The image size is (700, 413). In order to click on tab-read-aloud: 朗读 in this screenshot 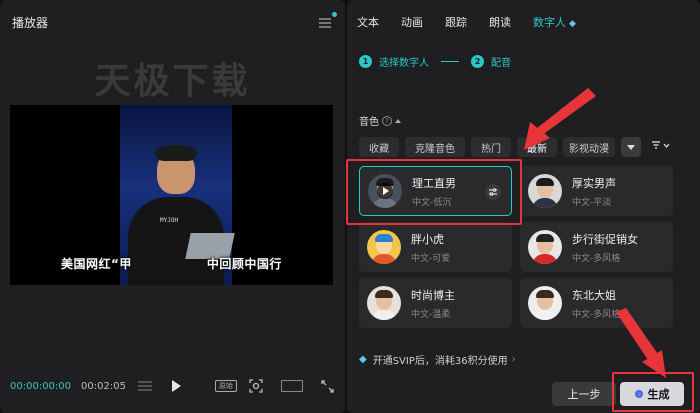, I will do `click(500, 22)`.